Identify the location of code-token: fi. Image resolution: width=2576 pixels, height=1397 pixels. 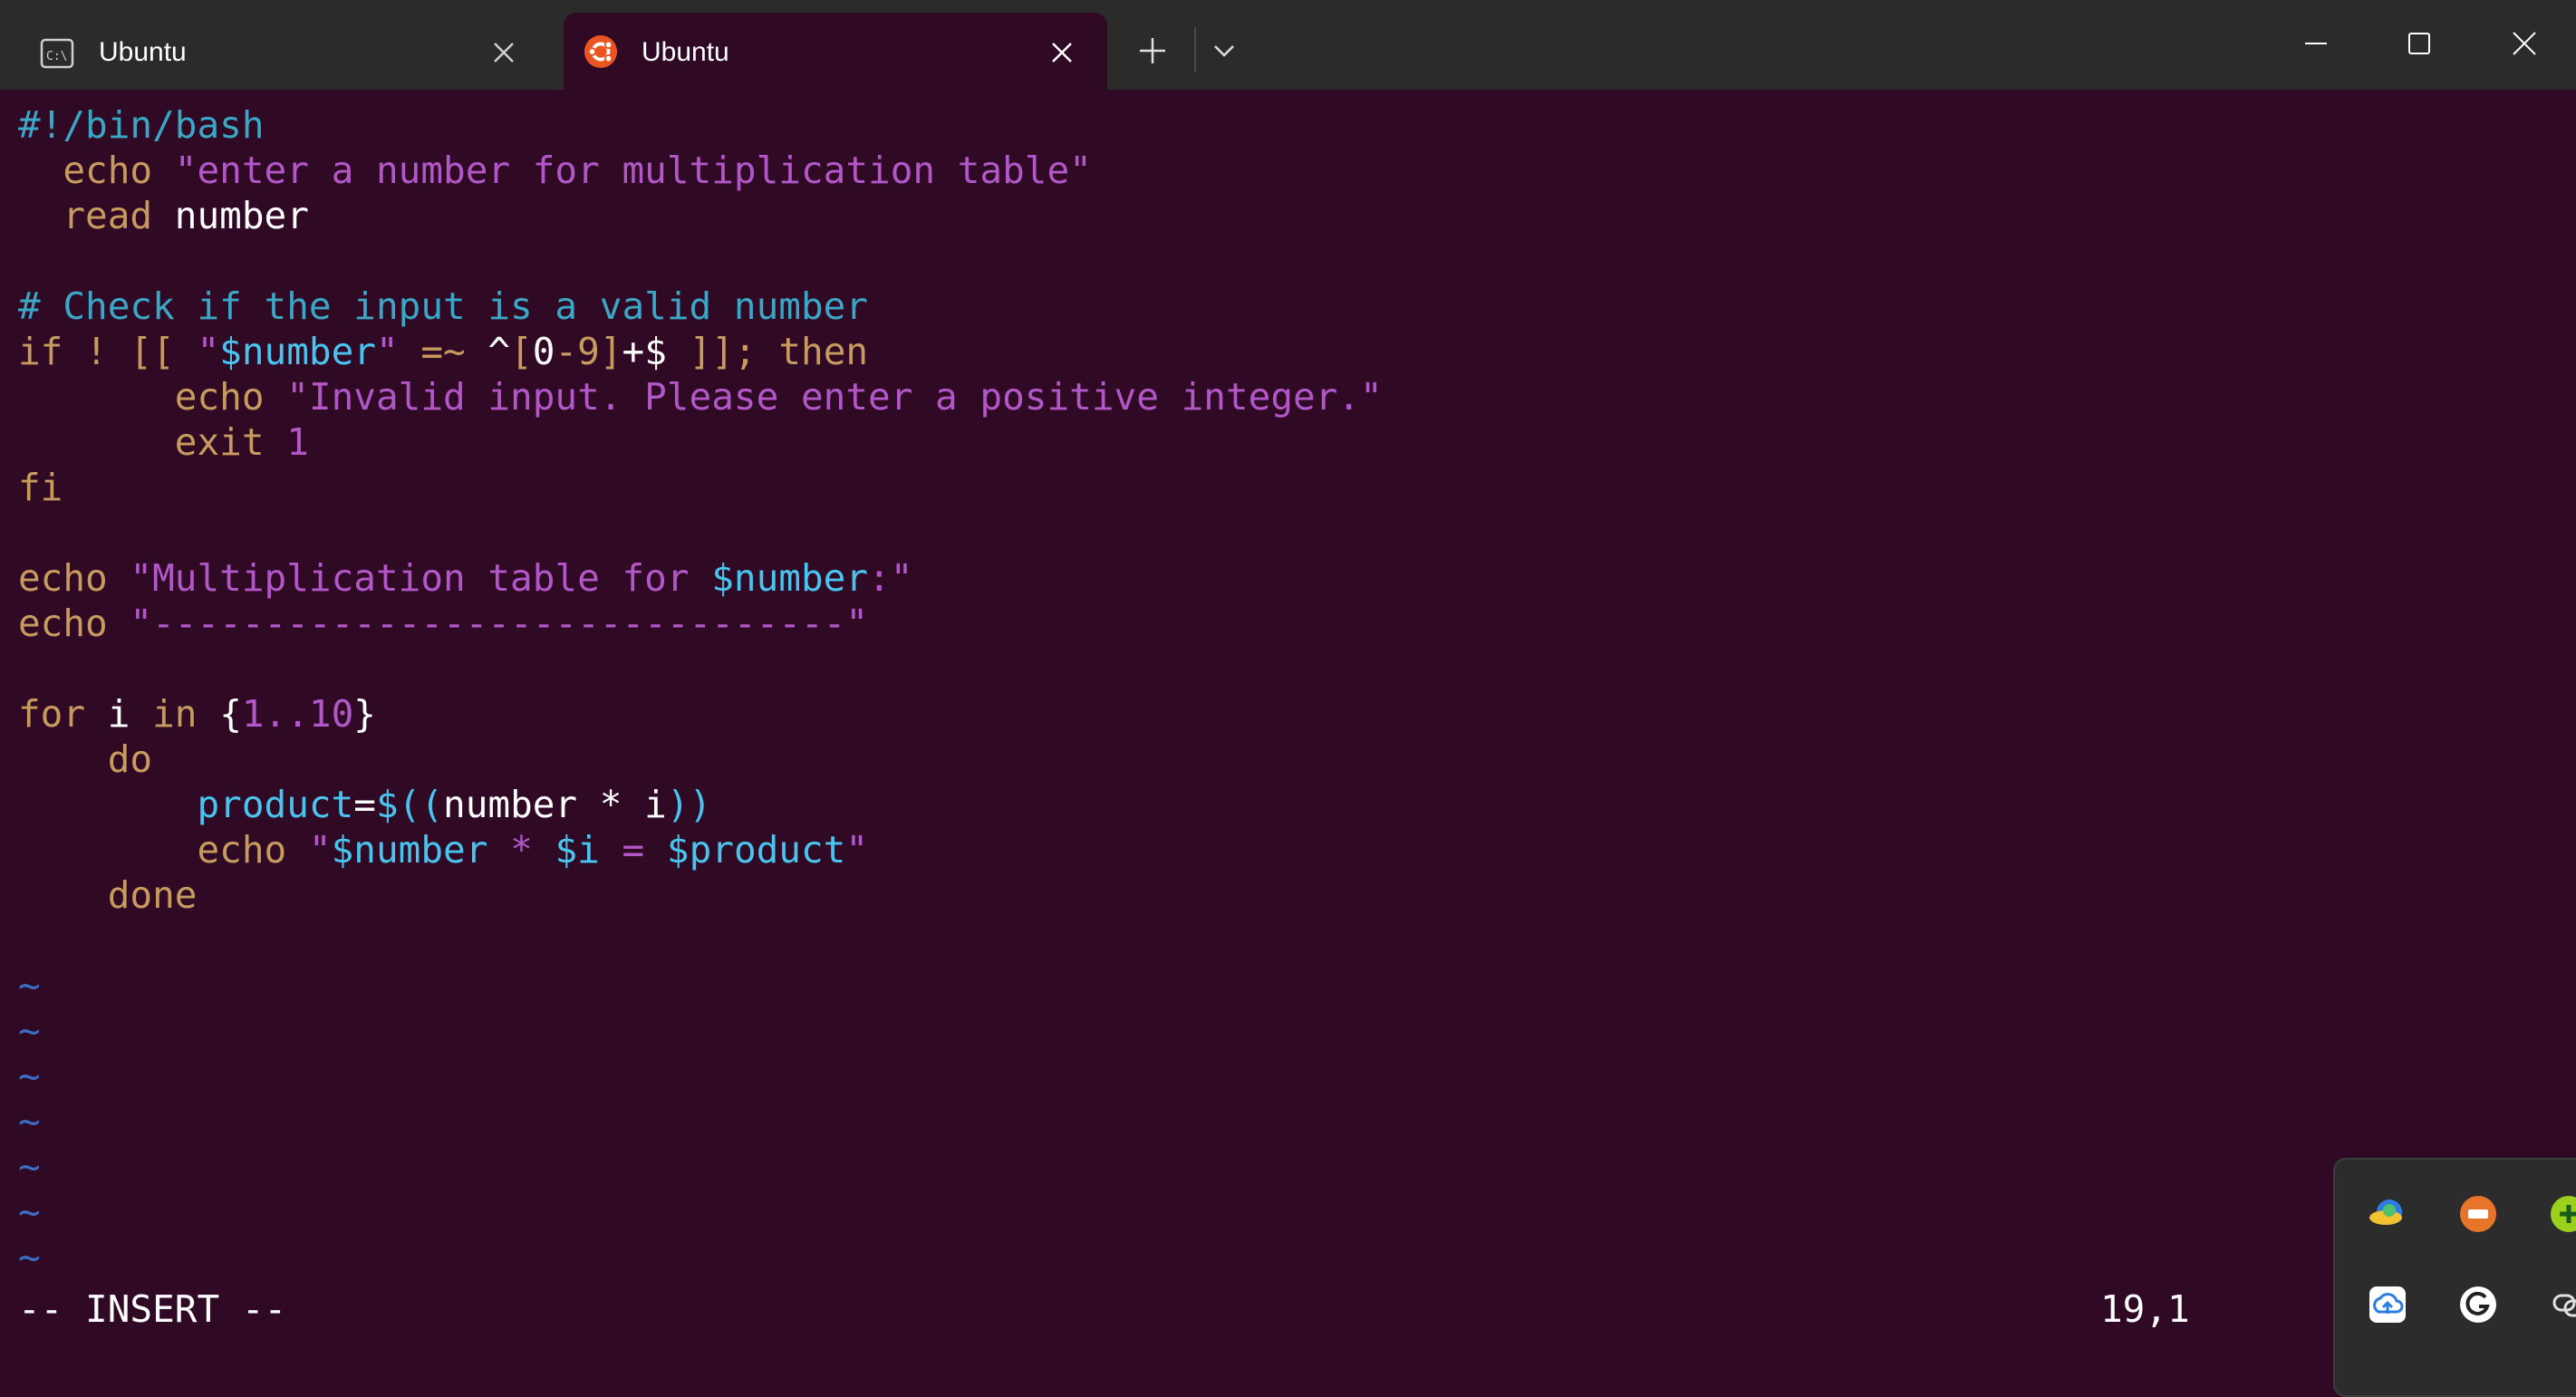
(40, 487).